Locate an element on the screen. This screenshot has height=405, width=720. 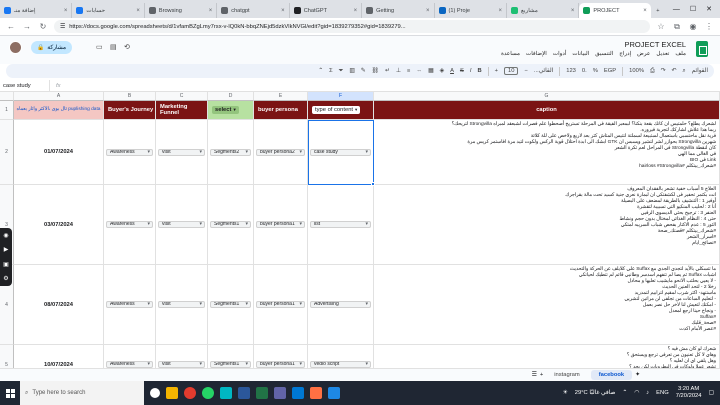
column-header-b: B is located at coordinates (130, 96).